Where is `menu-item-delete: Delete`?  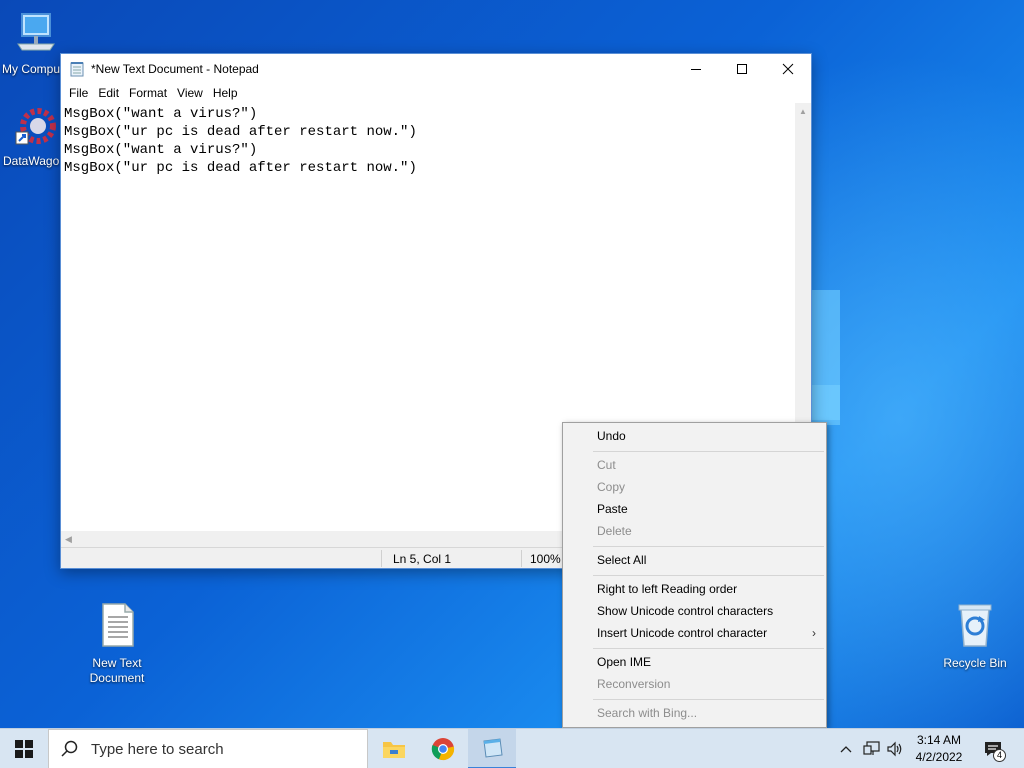 menu-item-delete: Delete is located at coordinates (614, 531).